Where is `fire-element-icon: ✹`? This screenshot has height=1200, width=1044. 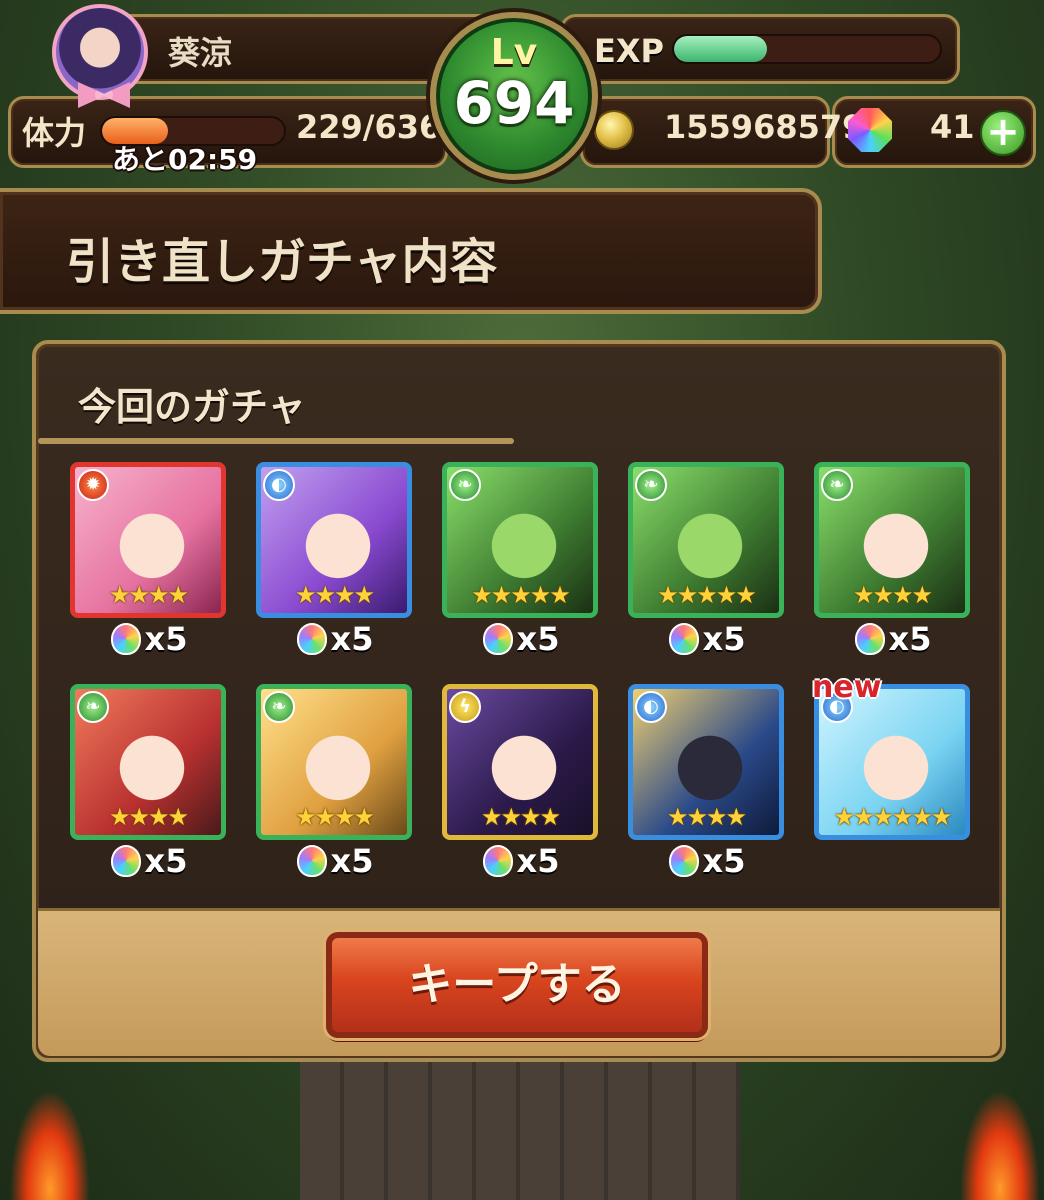 fire-element-icon: ✹ is located at coordinates (93, 485).